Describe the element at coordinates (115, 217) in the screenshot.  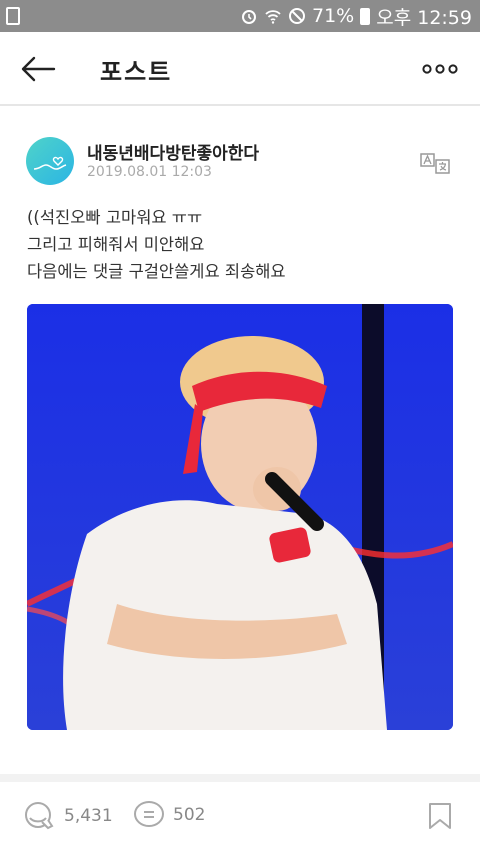
I see `post-line: ((석진오빠 고마워요 ㅠㅠ` at that location.